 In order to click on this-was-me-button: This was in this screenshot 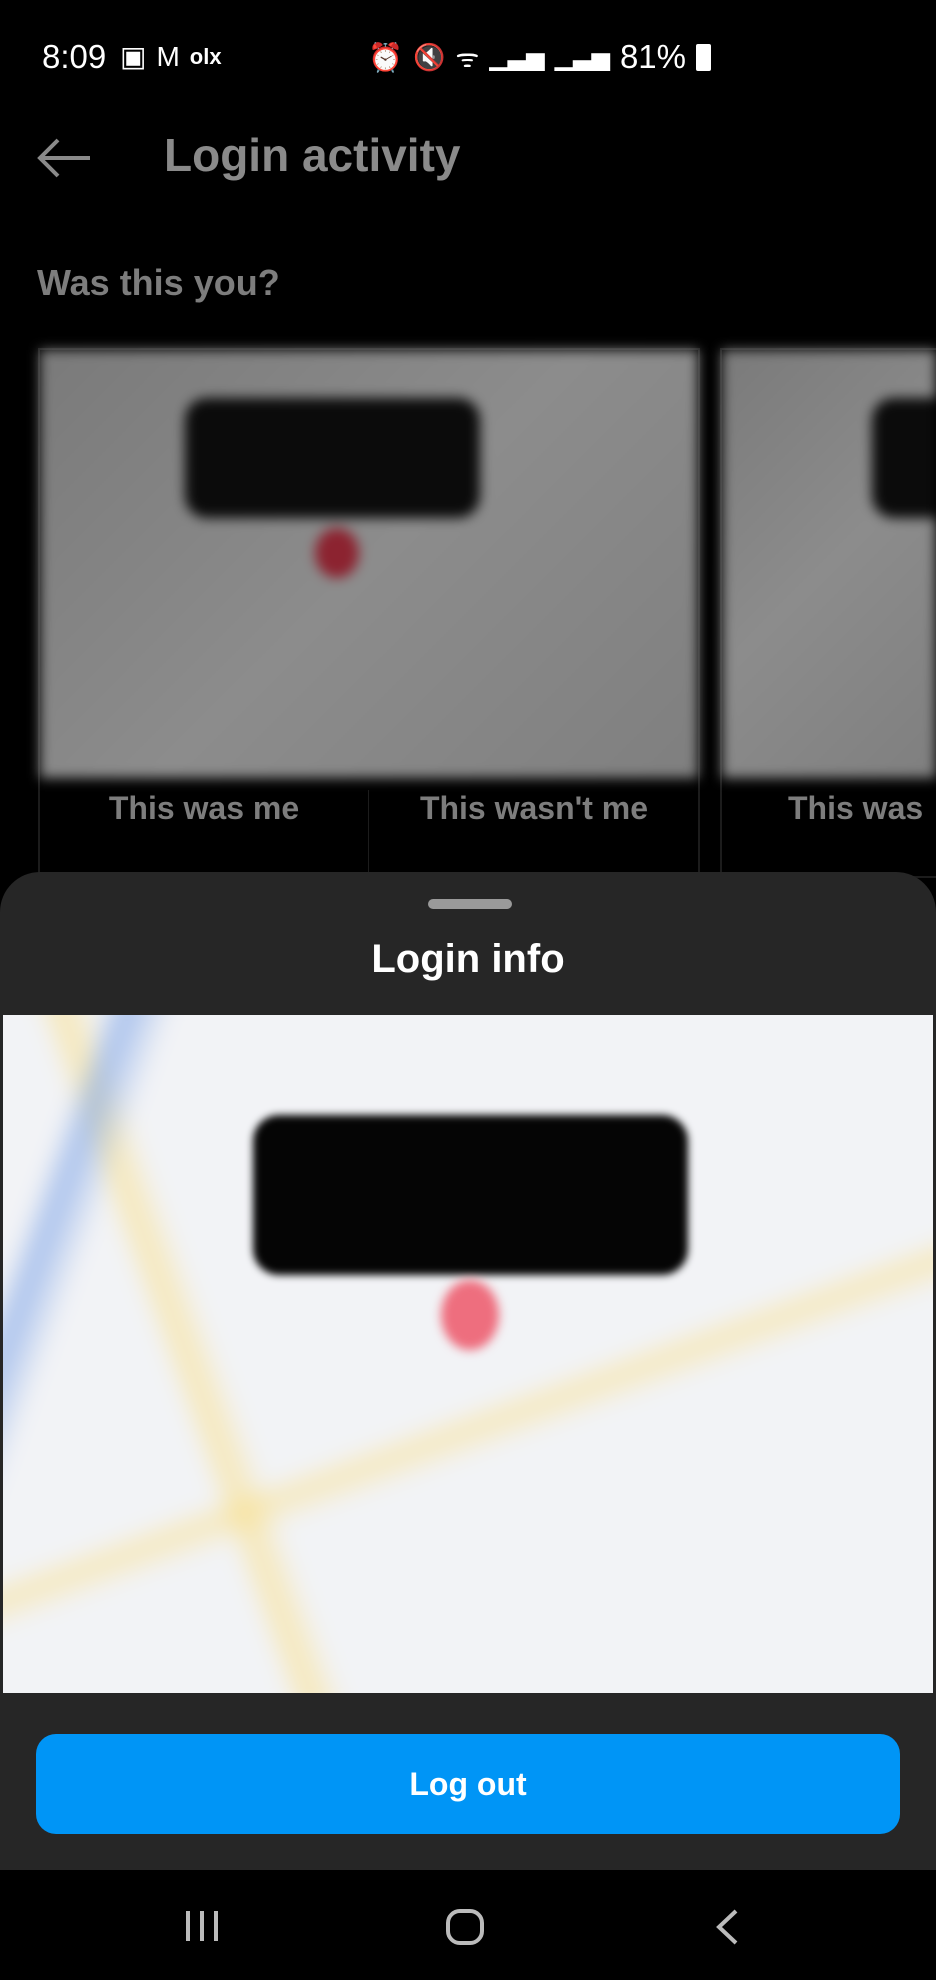, I will do `click(862, 808)`.